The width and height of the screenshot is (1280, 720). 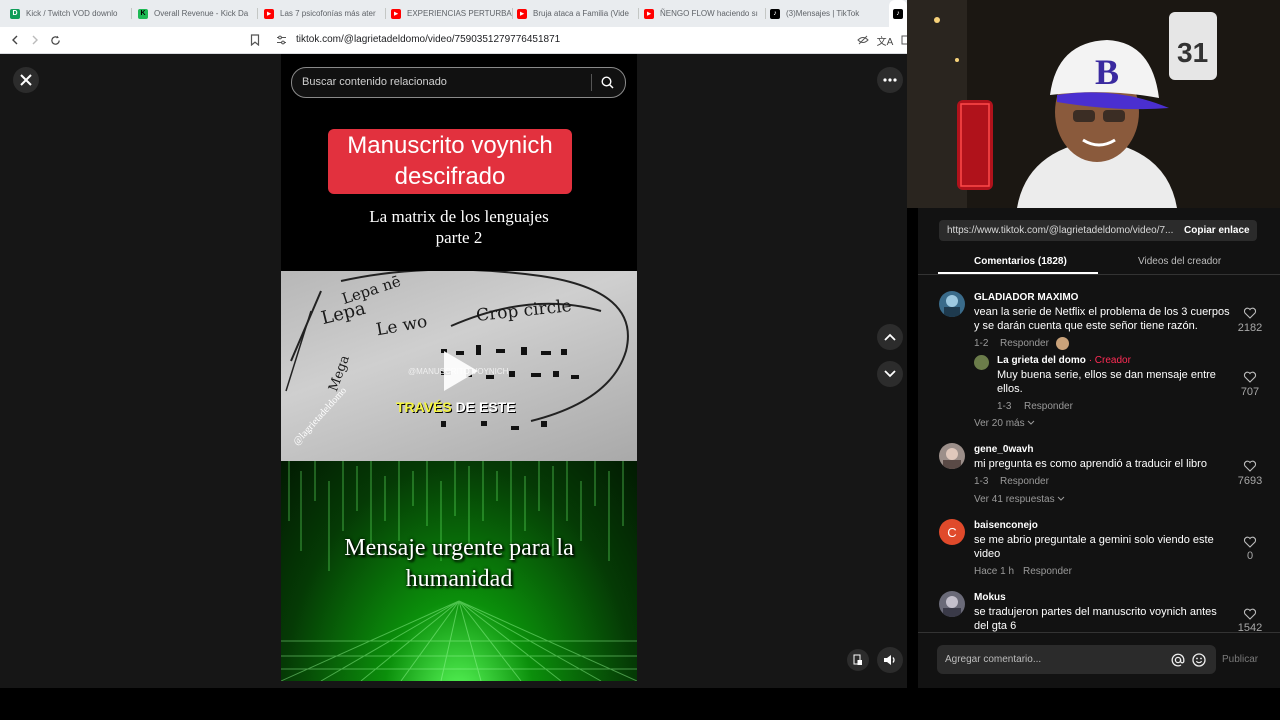 I want to click on streamer-figure: 31 B, so click(x=1093, y=104).